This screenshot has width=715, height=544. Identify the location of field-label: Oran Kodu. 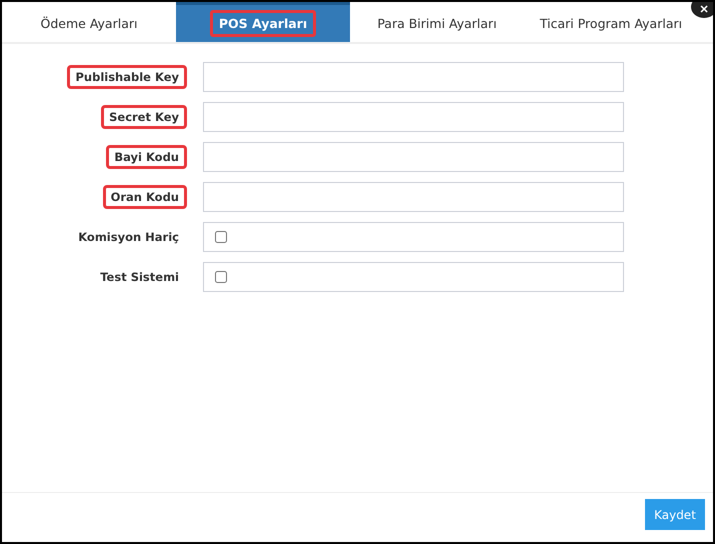
(144, 197).